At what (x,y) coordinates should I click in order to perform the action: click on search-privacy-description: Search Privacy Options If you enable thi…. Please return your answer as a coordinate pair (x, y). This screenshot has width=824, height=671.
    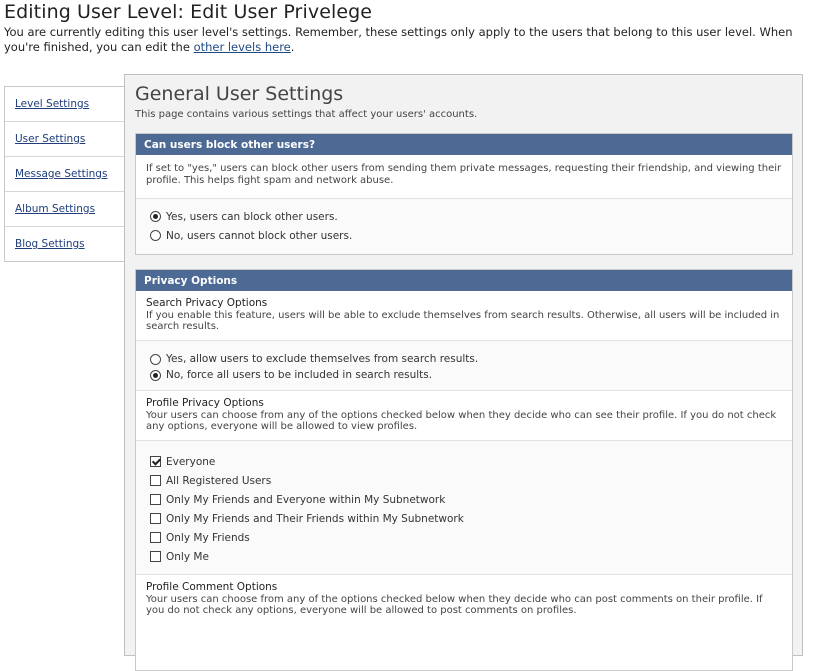
    Looking at the image, I should click on (464, 315).